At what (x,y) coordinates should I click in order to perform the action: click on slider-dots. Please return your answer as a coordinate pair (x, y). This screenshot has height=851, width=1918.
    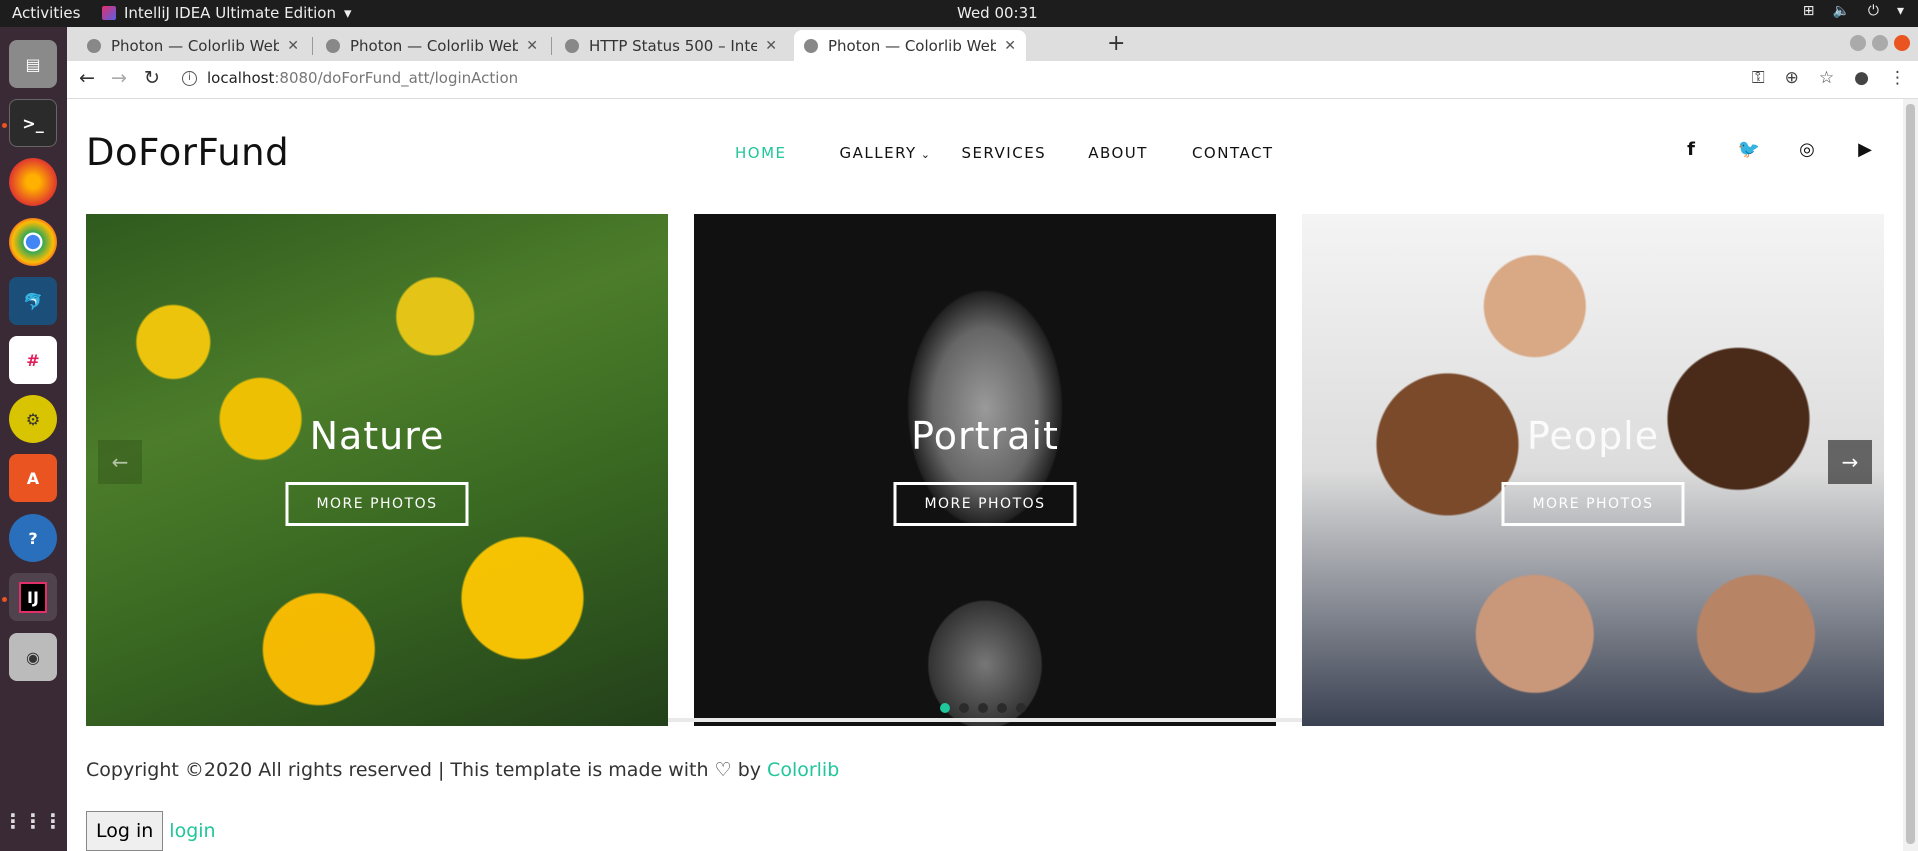
    Looking at the image, I should click on (983, 708).